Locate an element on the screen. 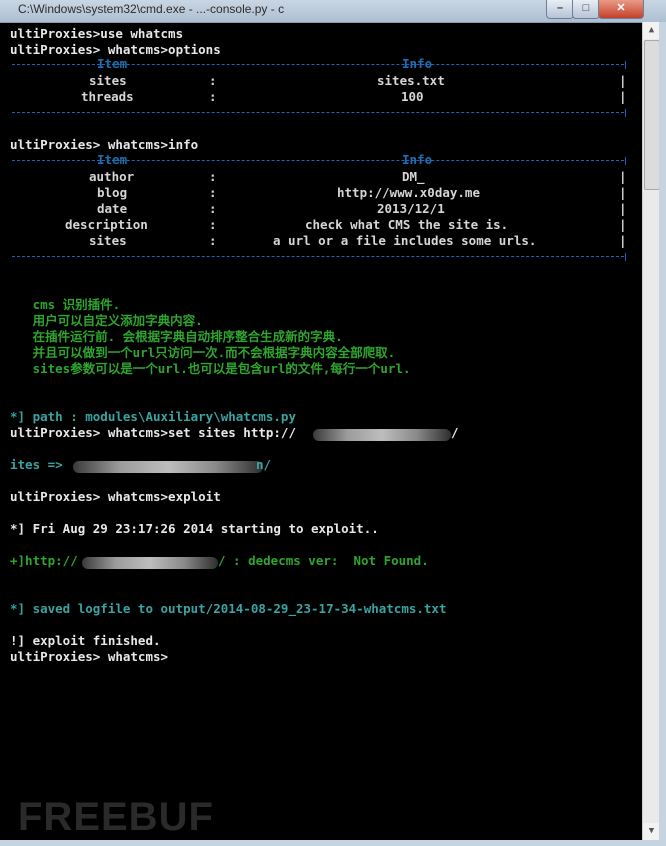 This screenshot has width=666, height=846. scrollbar-thumb is located at coordinates (652, 115).